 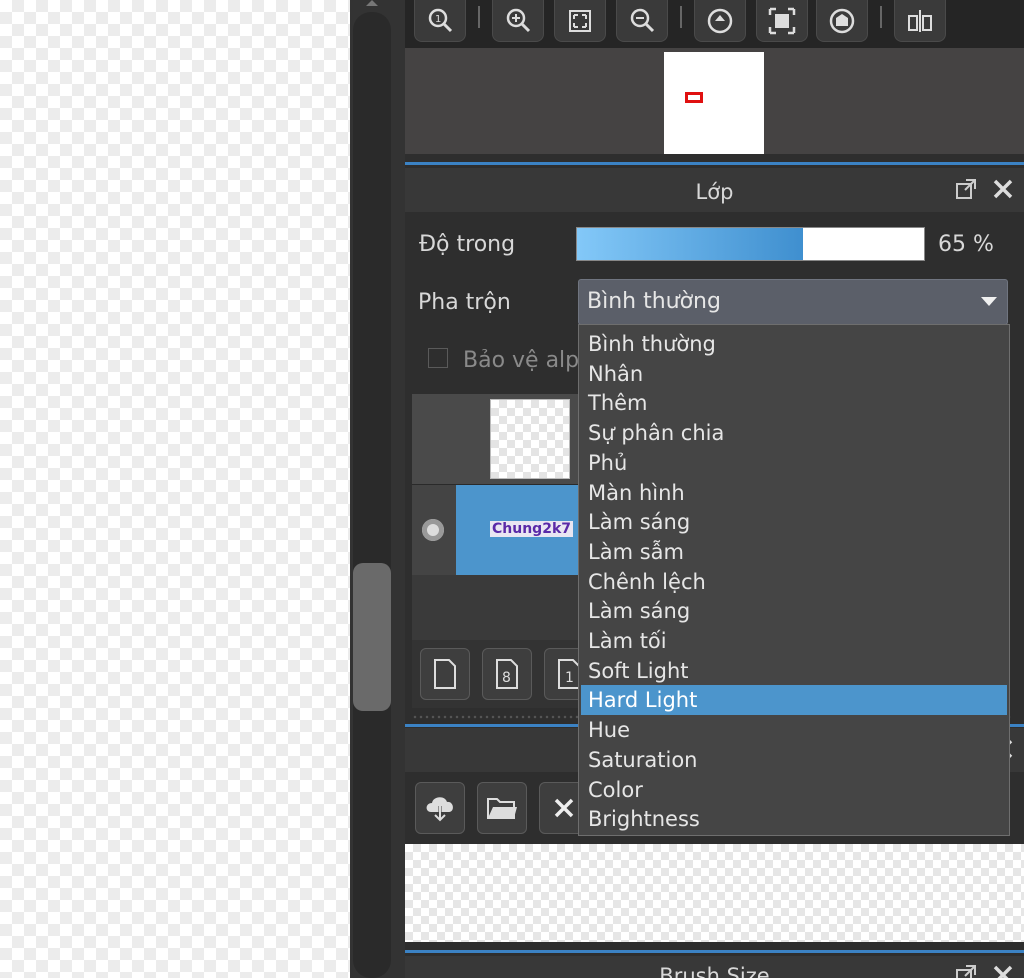 What do you see at coordinates (794, 641) in the screenshot?
I see `blend-option: Làm tối` at bounding box center [794, 641].